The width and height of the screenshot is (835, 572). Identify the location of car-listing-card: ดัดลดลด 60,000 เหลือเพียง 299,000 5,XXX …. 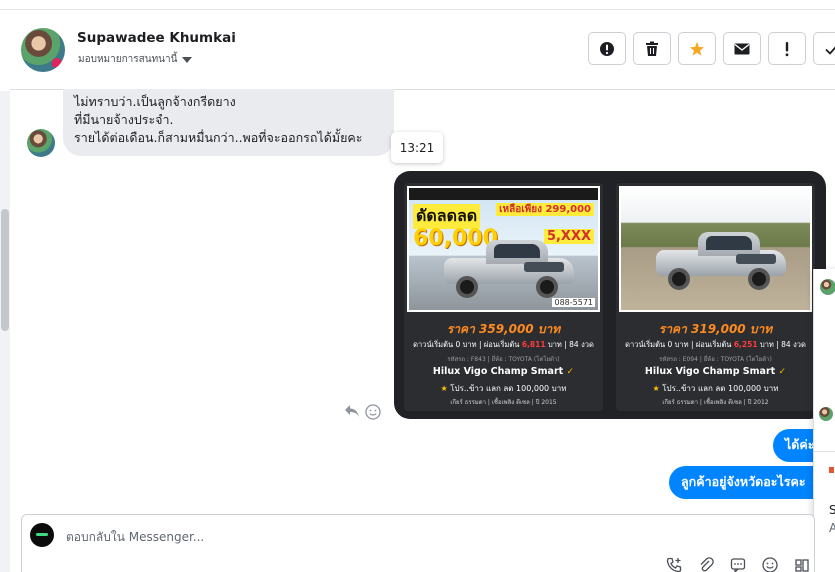
(503, 297).